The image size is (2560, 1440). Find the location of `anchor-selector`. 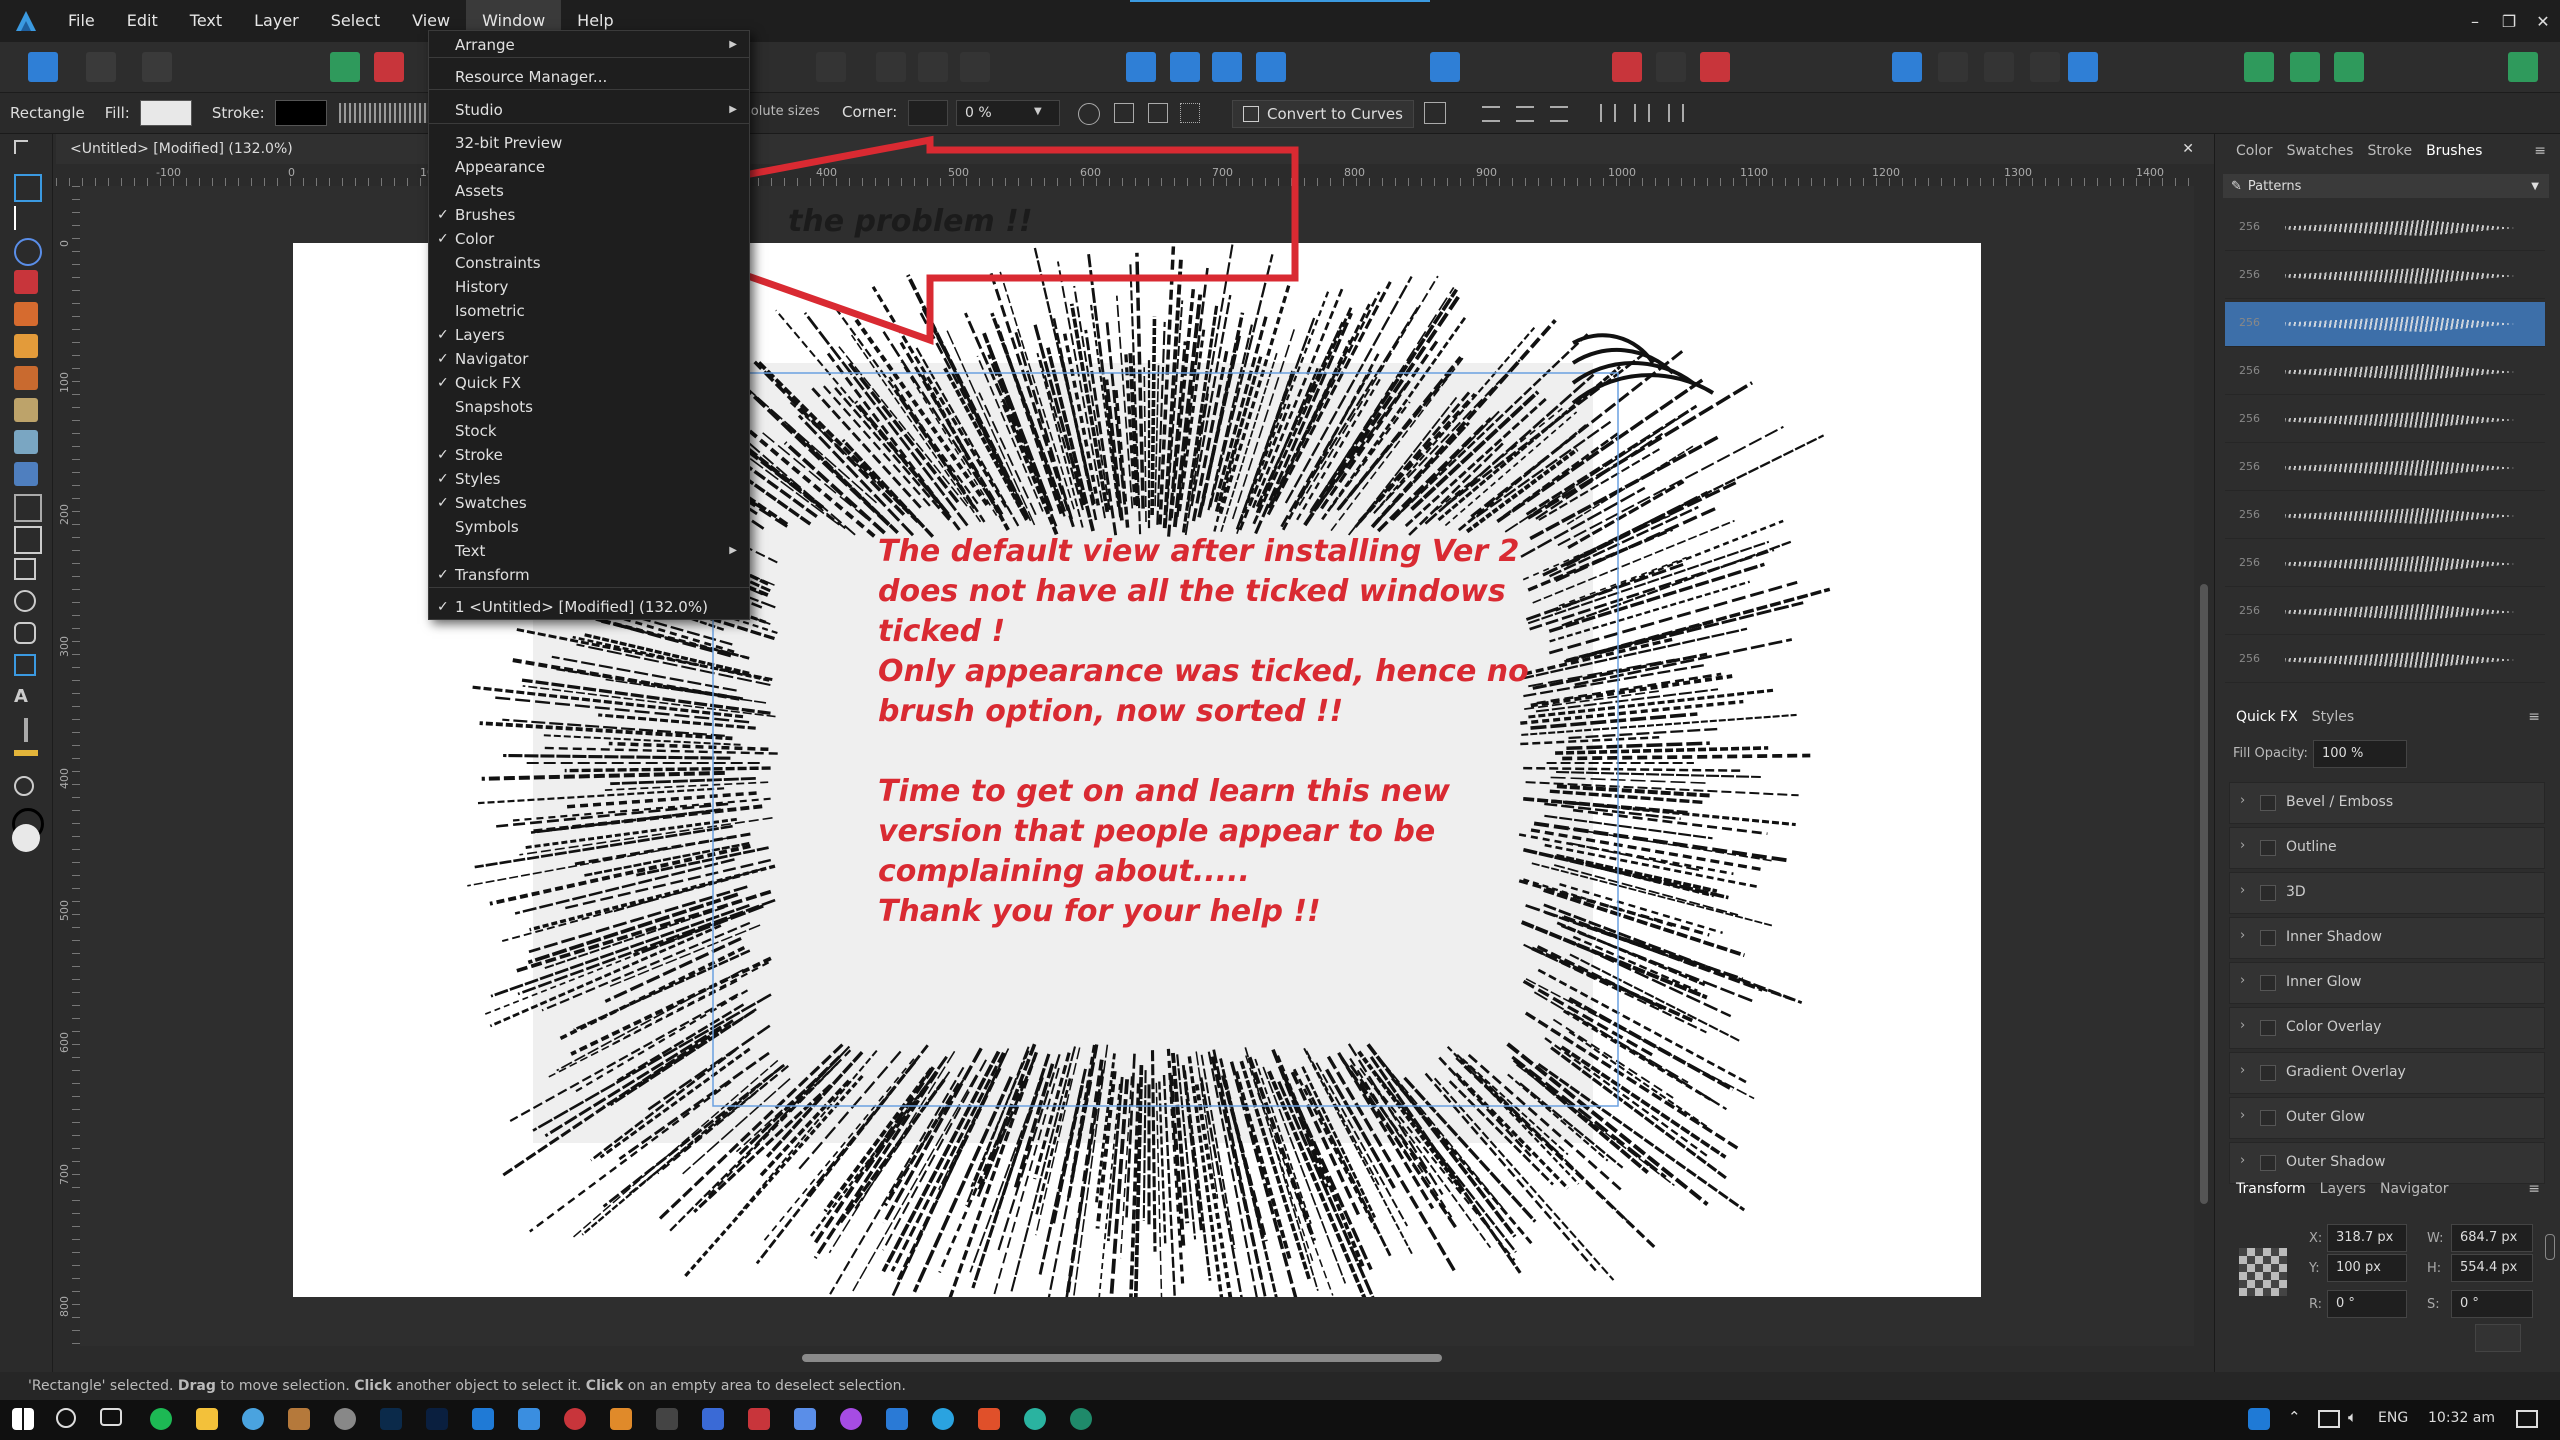

anchor-selector is located at coordinates (2263, 1272).